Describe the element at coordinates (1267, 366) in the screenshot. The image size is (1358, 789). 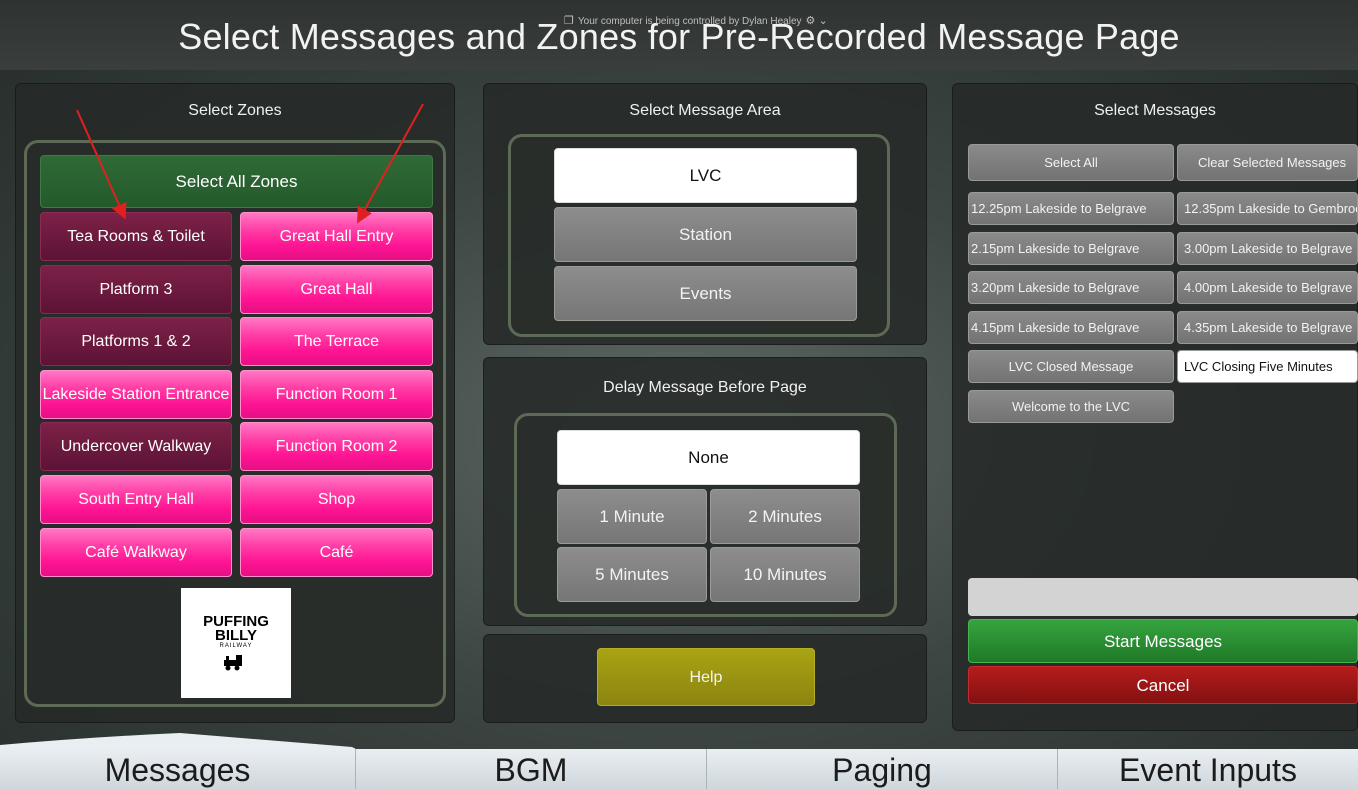
I see `message-item: LVC Closing Five Minutes` at that location.